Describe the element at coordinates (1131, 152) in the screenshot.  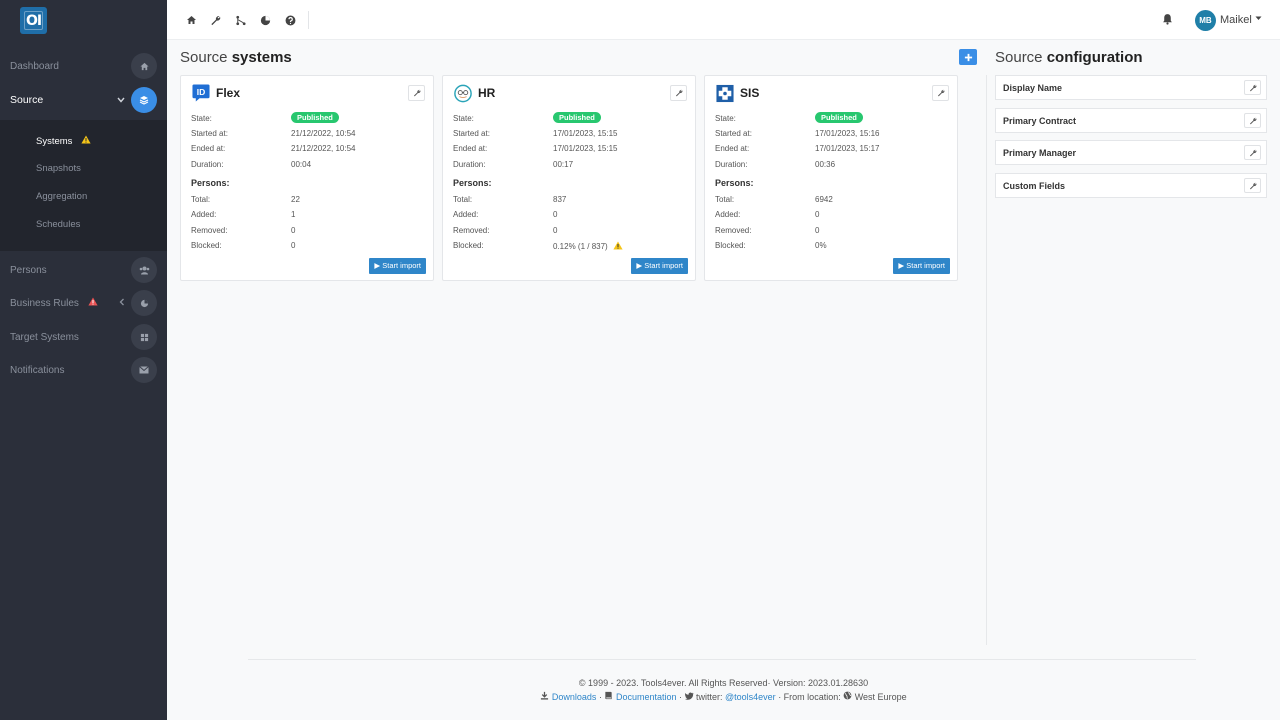
I see `config-item-primary-manager: Primary Manager` at that location.